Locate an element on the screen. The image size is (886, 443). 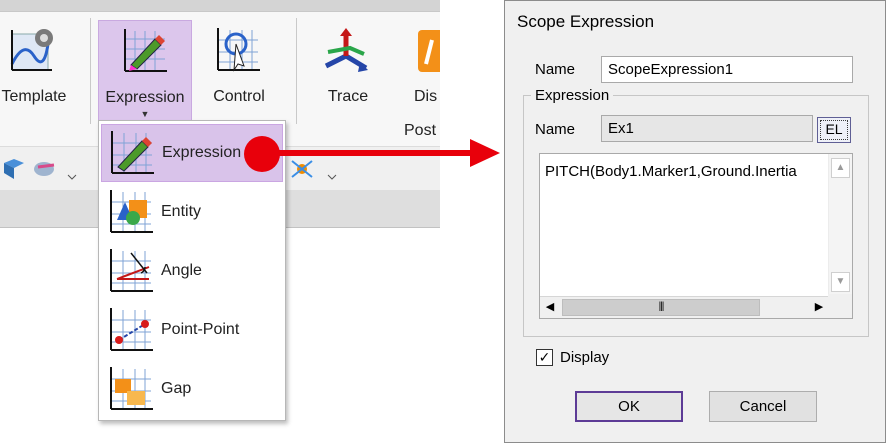
callout-marker-dot is located at coordinates (262, 154).